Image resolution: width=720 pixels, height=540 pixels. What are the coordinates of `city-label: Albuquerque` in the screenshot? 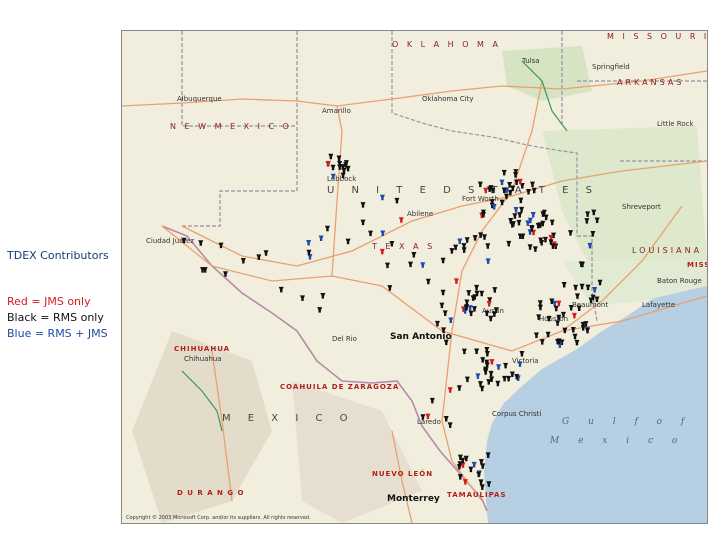 It's located at (199, 99).